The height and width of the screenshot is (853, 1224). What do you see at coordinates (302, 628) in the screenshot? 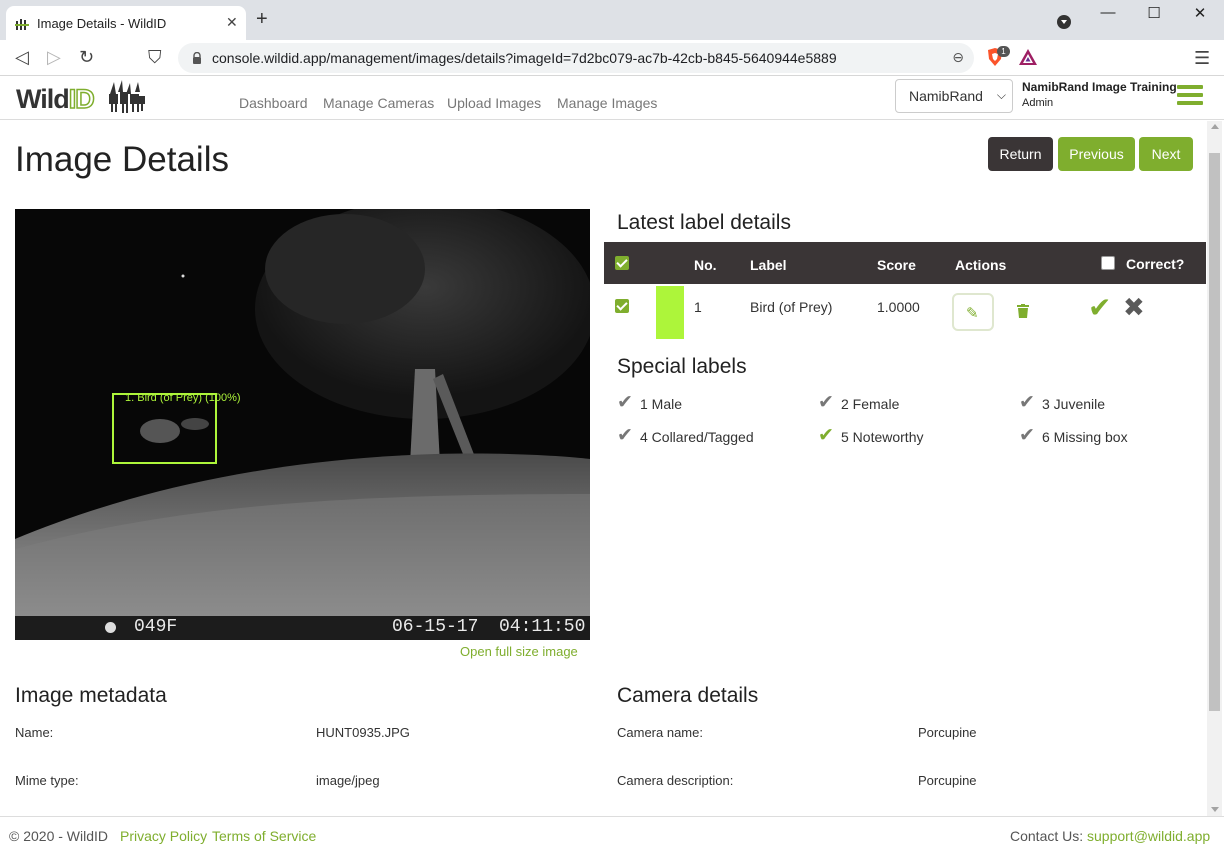
I see `camera-info-strip: 049F 06-15-17 04:11:50` at bounding box center [302, 628].